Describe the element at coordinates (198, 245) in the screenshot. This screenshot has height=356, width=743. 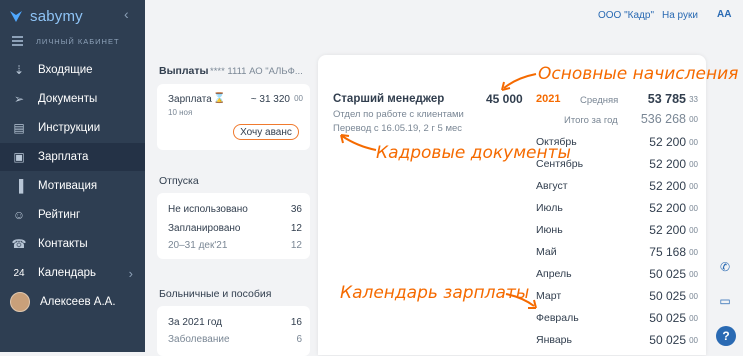
I see `vacation-period-label: 20–31 дек'21` at that location.